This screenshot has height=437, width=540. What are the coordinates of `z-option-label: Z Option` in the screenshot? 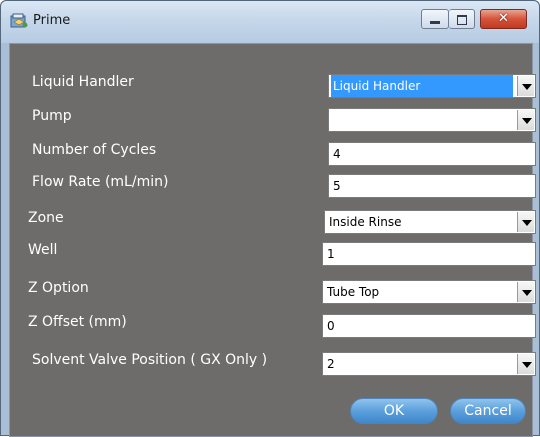 It's located at (58, 288).